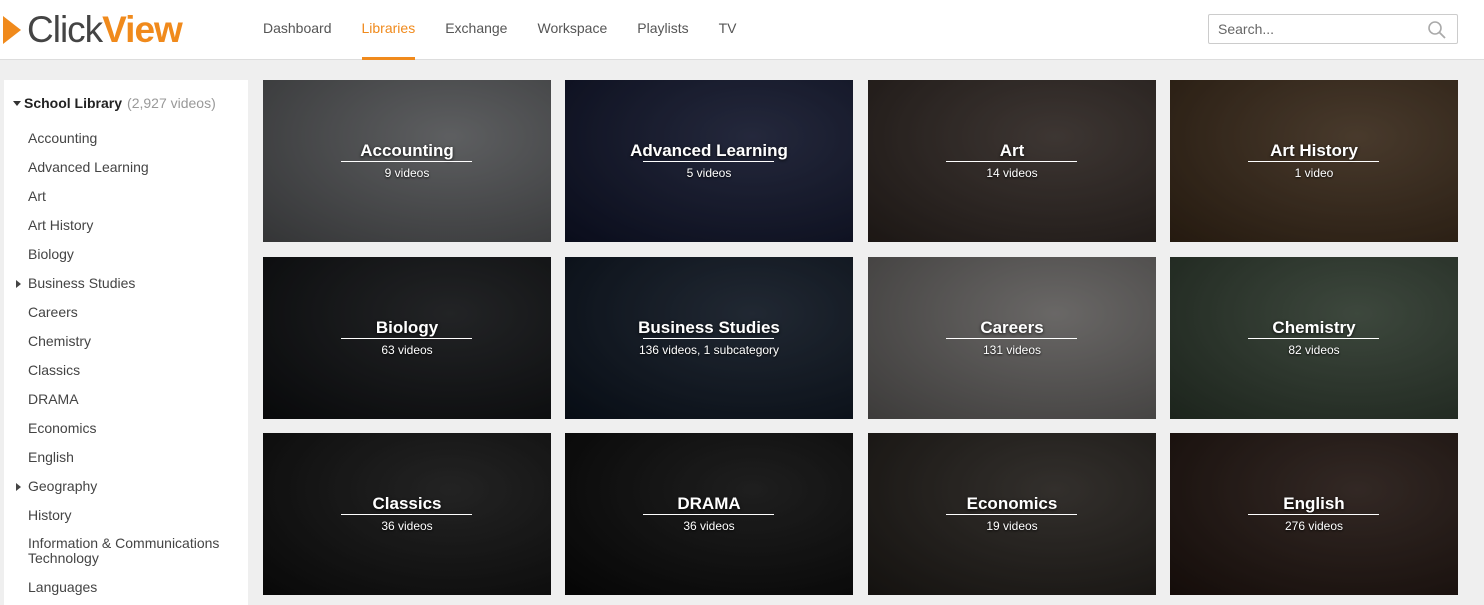 This screenshot has width=1484, height=605. What do you see at coordinates (133, 587) in the screenshot?
I see `sidebar-item: Languages` at bounding box center [133, 587].